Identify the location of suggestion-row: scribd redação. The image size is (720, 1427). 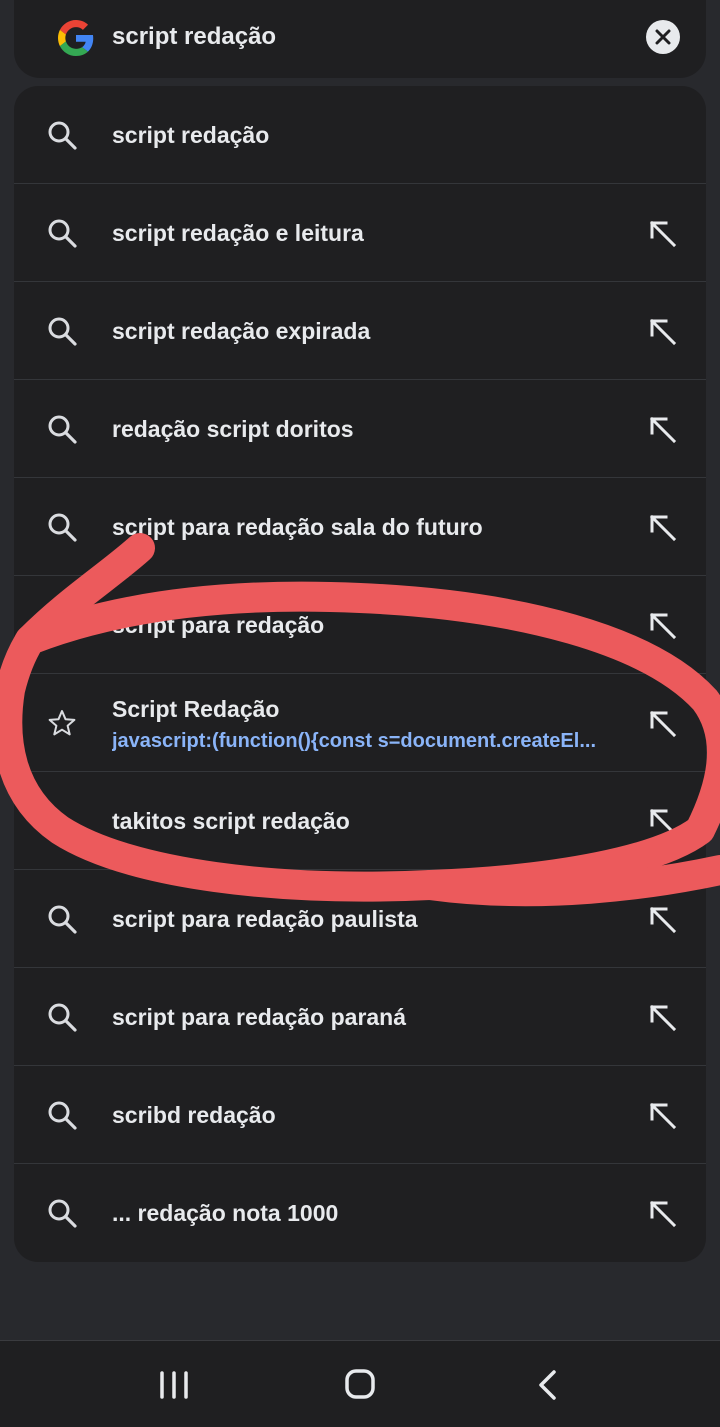
(360, 1115).